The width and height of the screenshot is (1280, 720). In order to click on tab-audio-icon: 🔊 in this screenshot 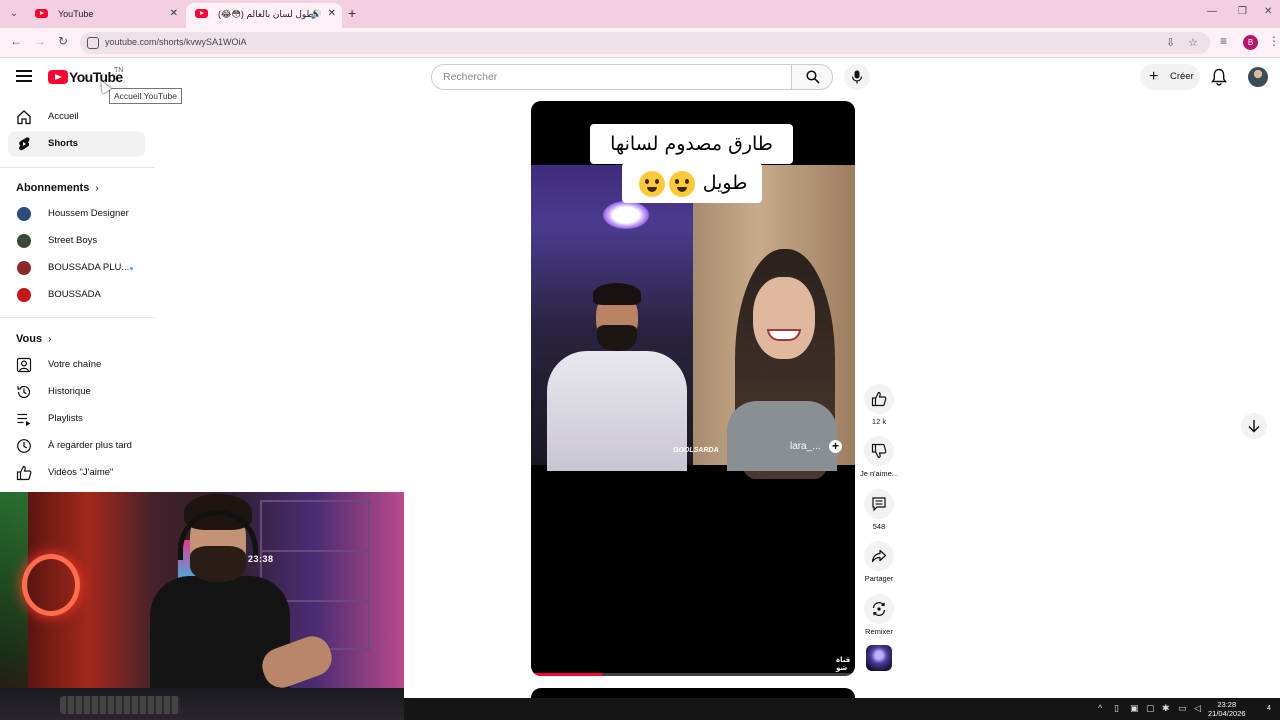, I will do `click(316, 14)`.